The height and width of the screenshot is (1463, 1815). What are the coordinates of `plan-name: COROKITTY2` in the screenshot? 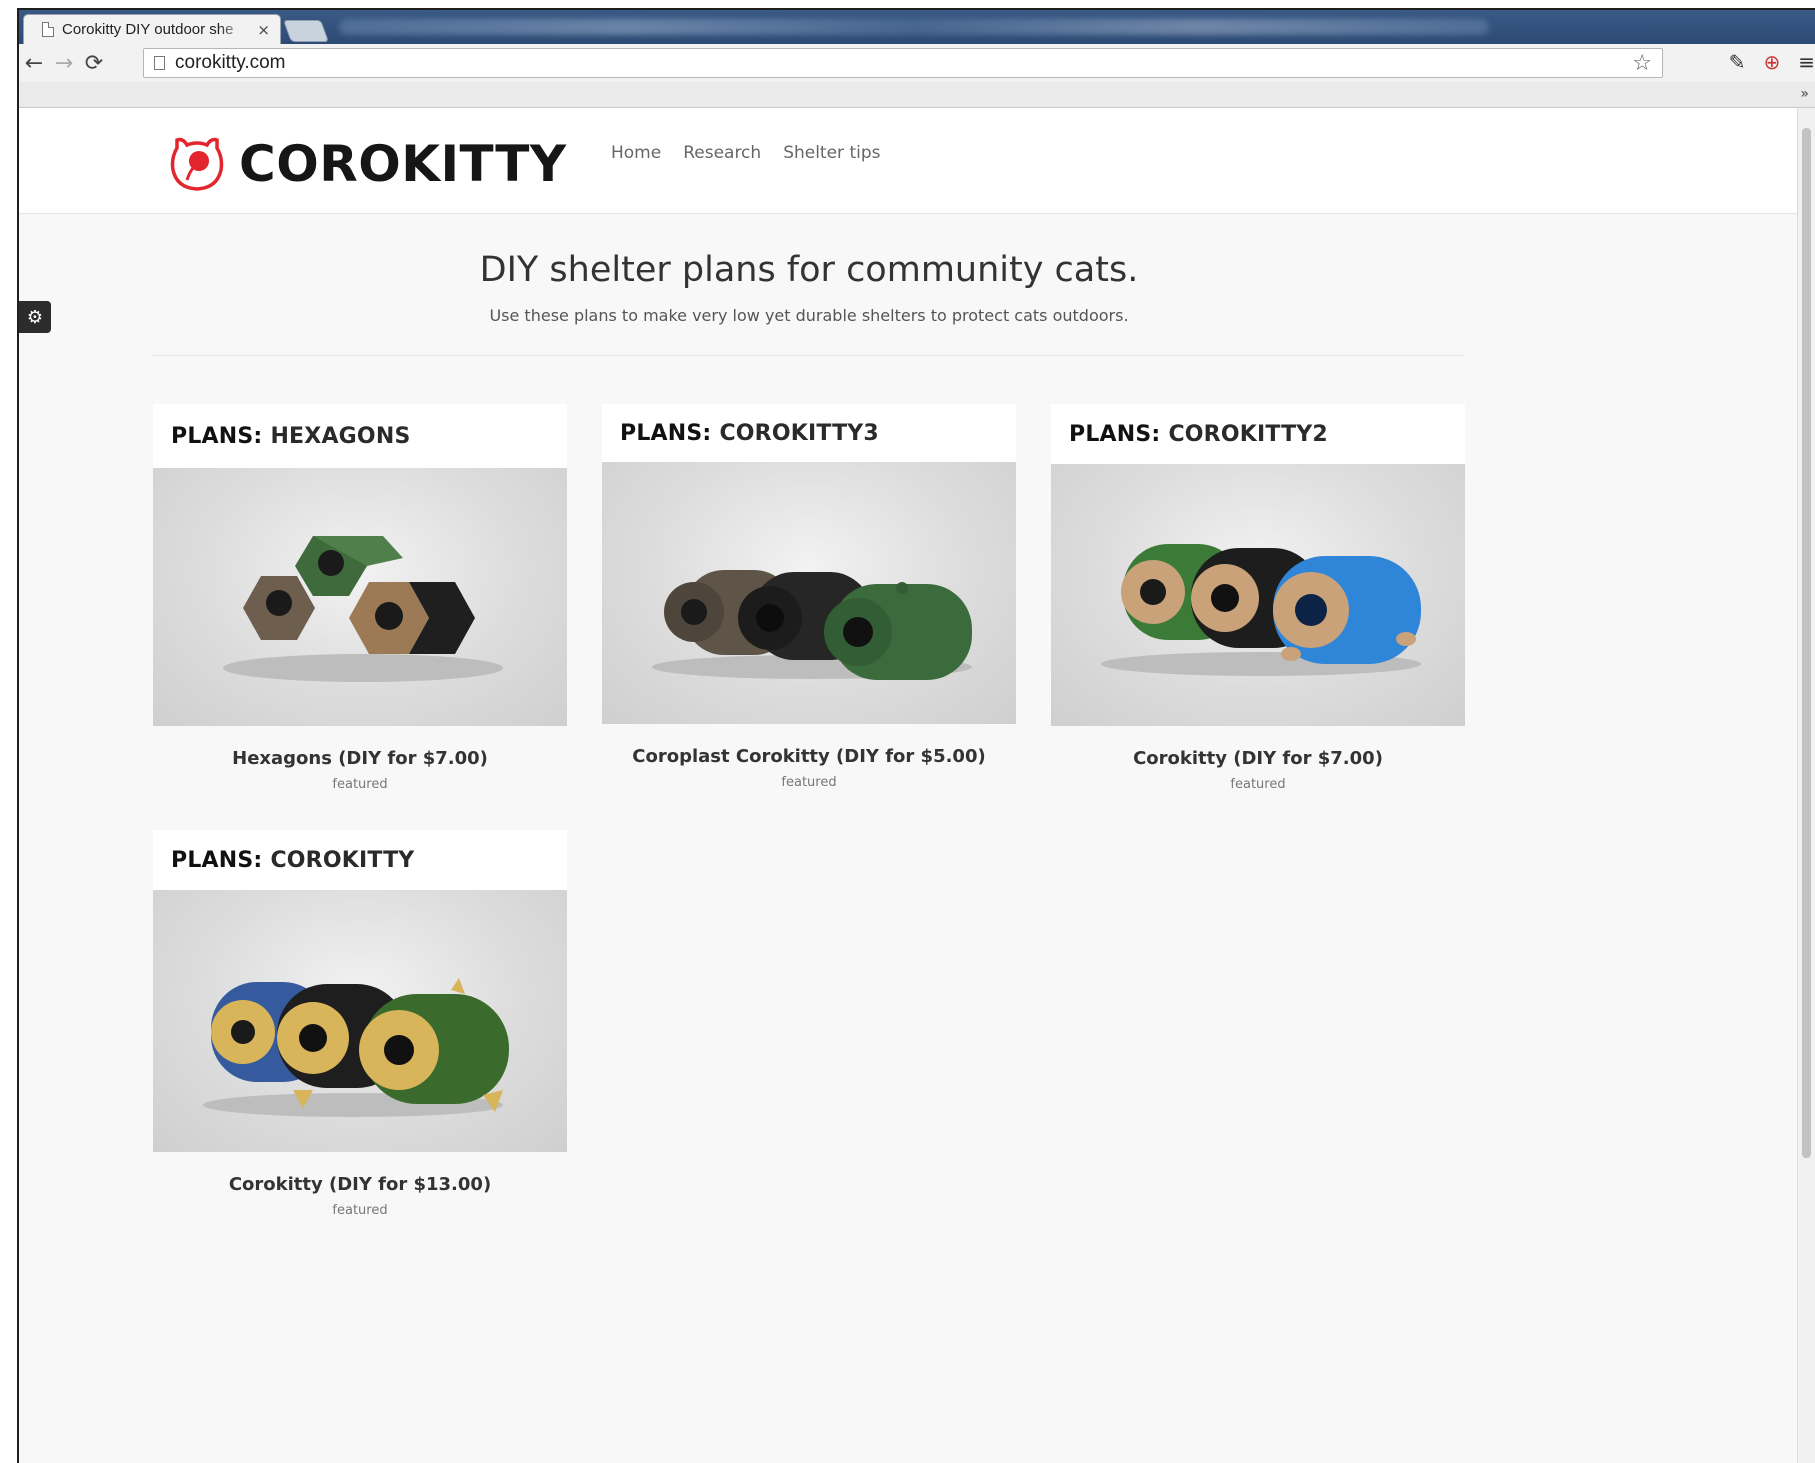 It's located at (1248, 434).